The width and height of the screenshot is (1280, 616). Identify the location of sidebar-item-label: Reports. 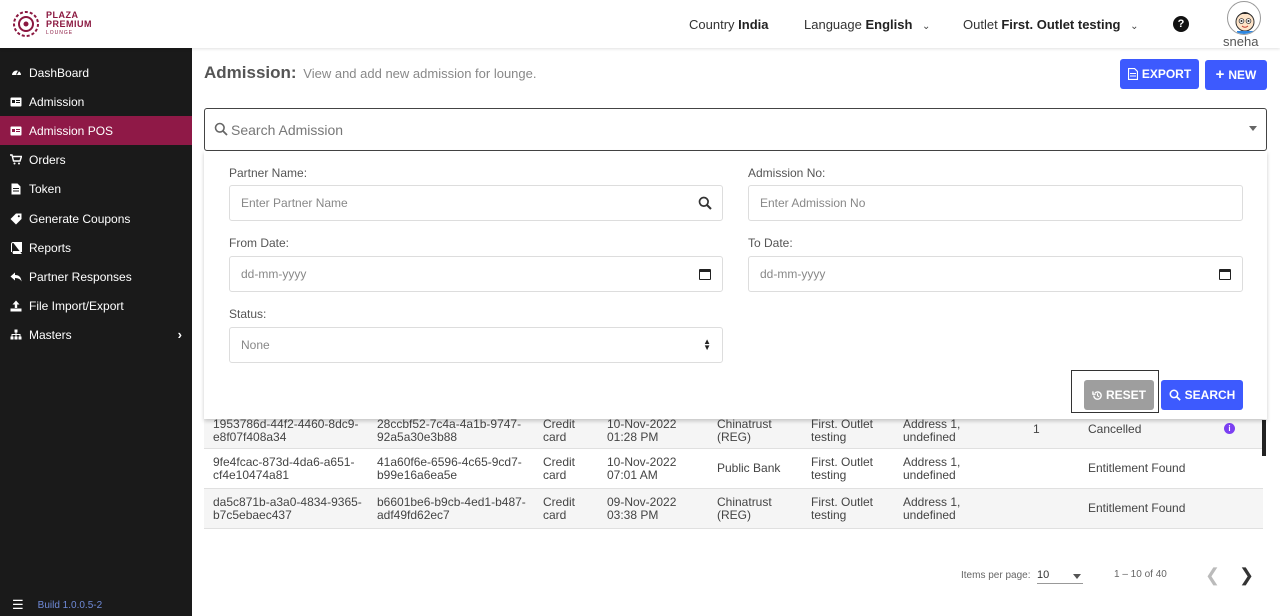
(50, 247).